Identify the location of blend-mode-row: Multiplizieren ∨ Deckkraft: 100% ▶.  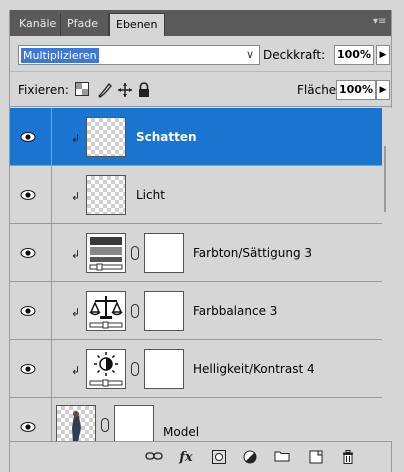
(200, 54).